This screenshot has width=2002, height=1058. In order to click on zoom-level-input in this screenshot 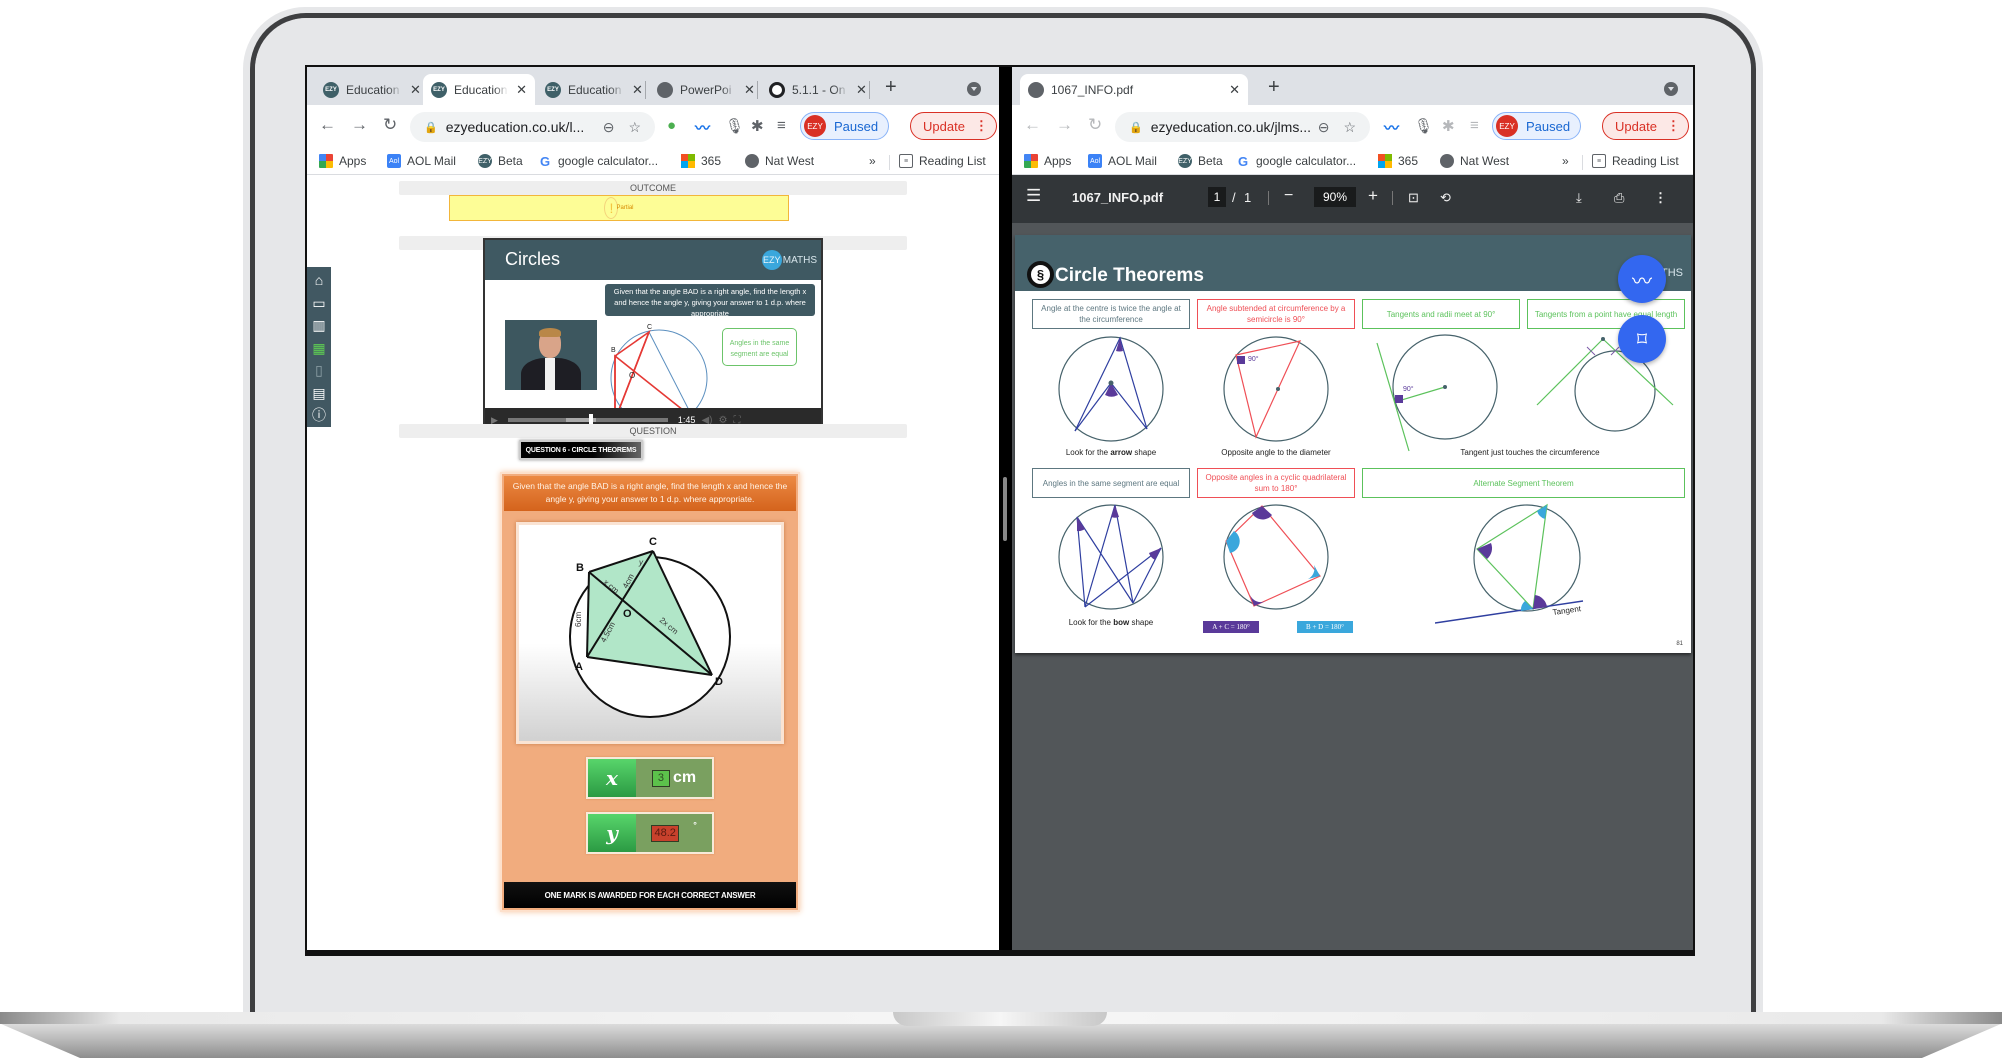, I will do `click(1335, 197)`.